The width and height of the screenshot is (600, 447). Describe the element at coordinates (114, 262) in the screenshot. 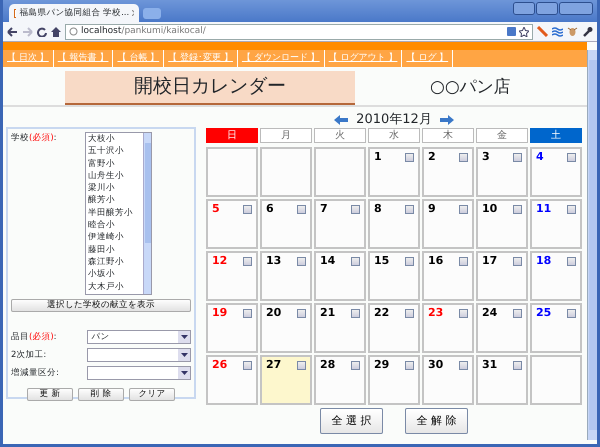

I see `list-option: 森江野小` at that location.